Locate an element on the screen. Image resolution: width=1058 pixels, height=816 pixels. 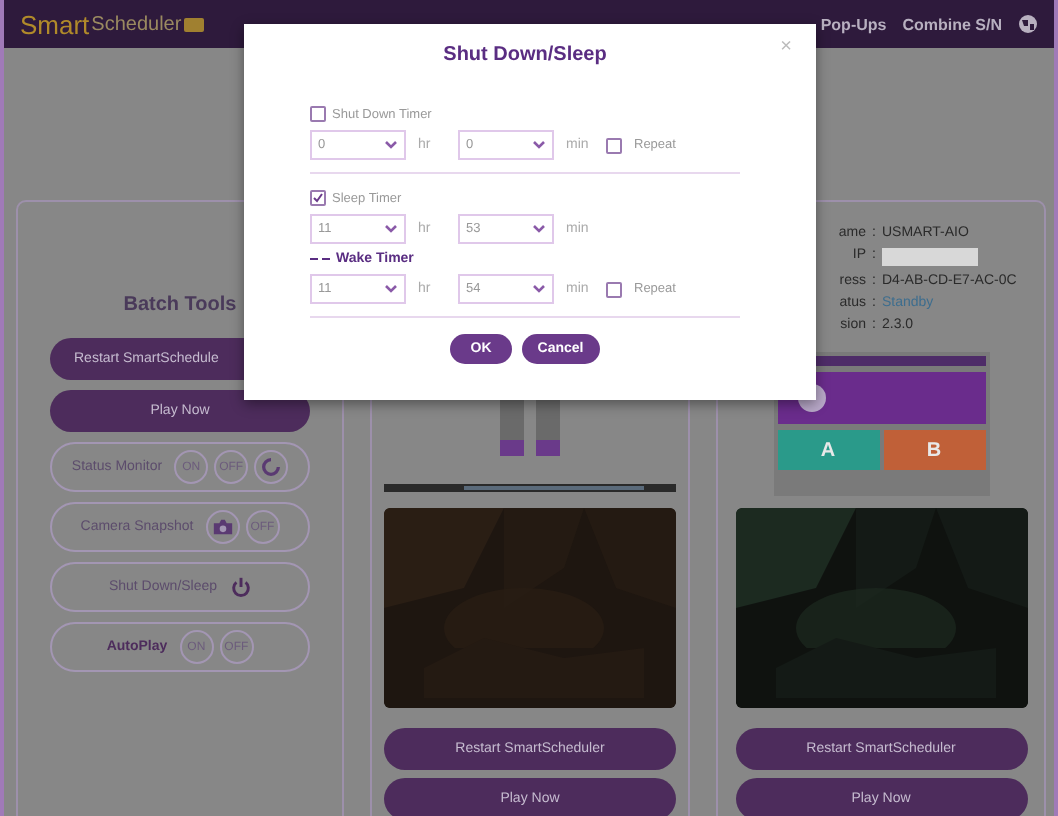
dialog-title: Shut Down/Sleep is located at coordinates (525, 55).